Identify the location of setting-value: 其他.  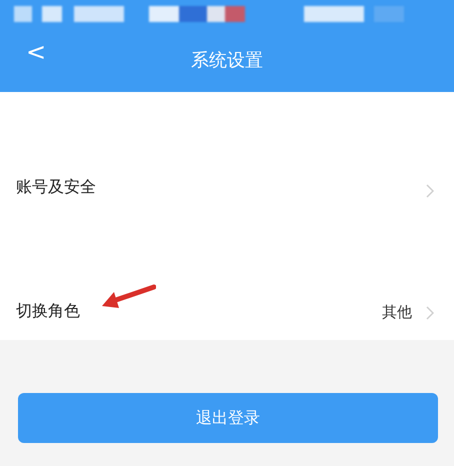
(397, 312).